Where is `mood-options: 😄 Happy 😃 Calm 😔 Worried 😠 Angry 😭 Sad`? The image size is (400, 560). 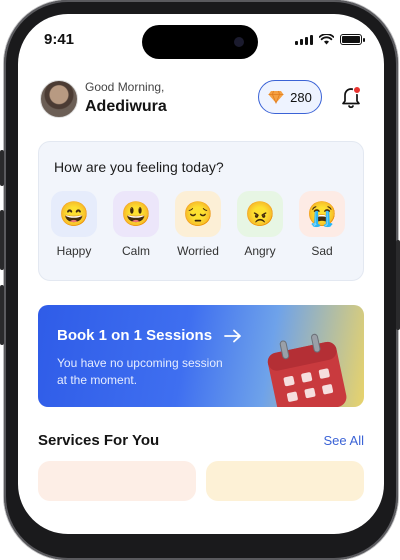
mood-options: 😄 Happy 😃 Calm 😔 Worried 😠 Angry 😭 Sad is located at coordinates (198, 224).